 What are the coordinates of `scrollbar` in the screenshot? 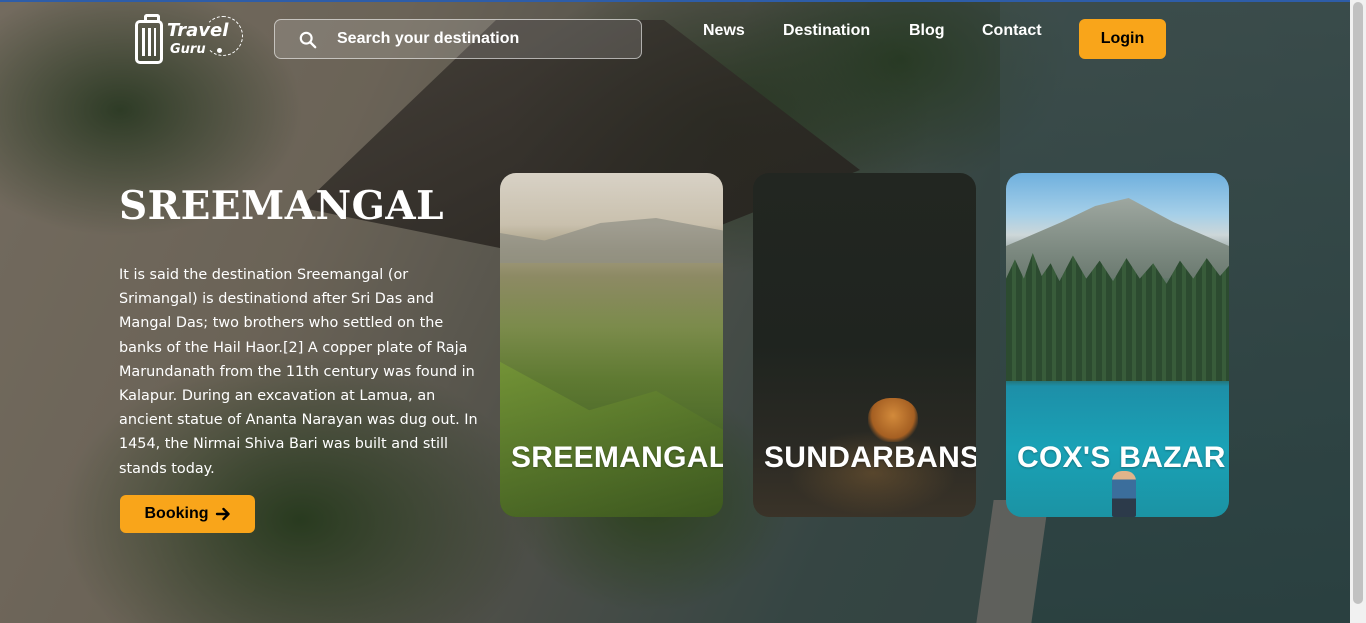 It's located at (1358, 311).